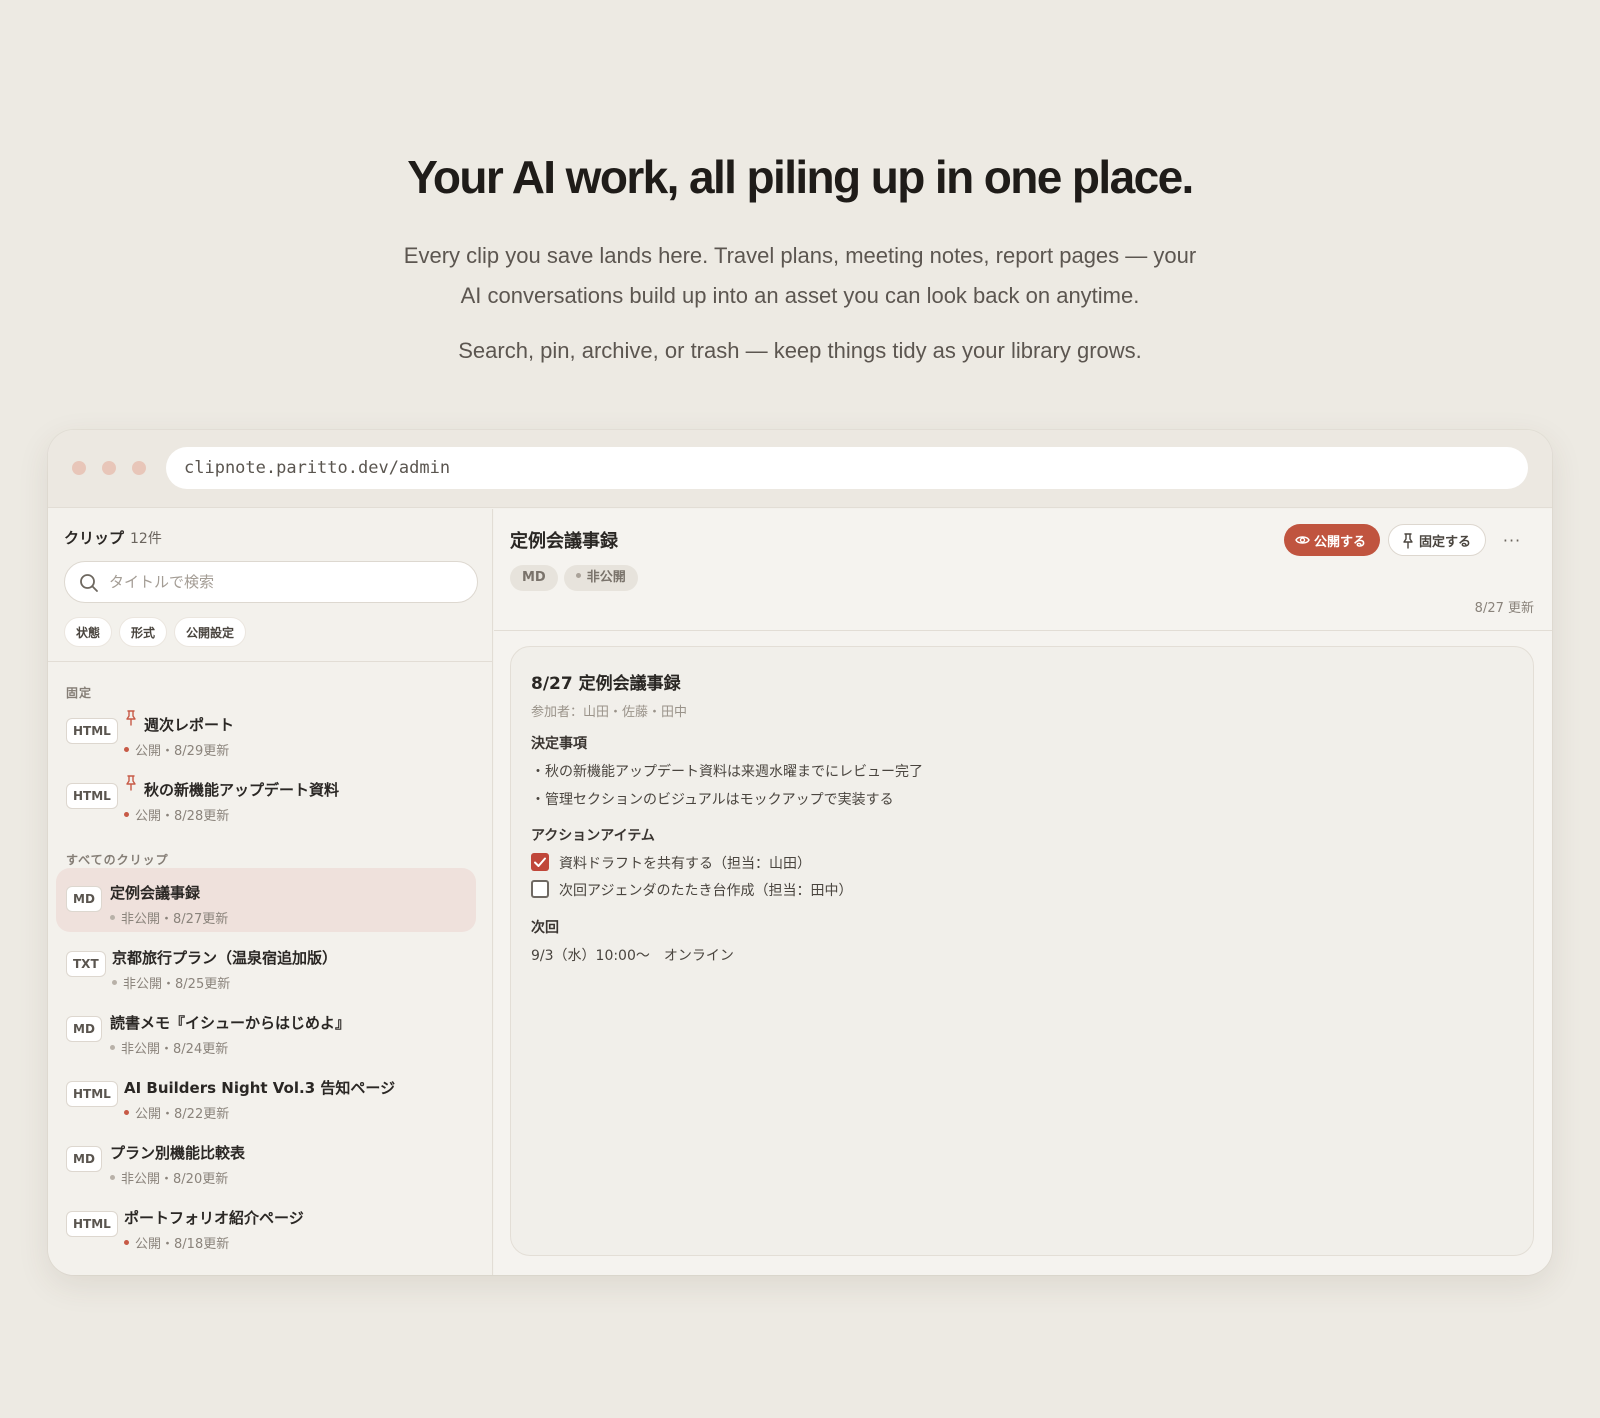  What do you see at coordinates (230, 1023) in the screenshot?
I see `clip-title: 読書メモ『イシューからはじめよ』` at bounding box center [230, 1023].